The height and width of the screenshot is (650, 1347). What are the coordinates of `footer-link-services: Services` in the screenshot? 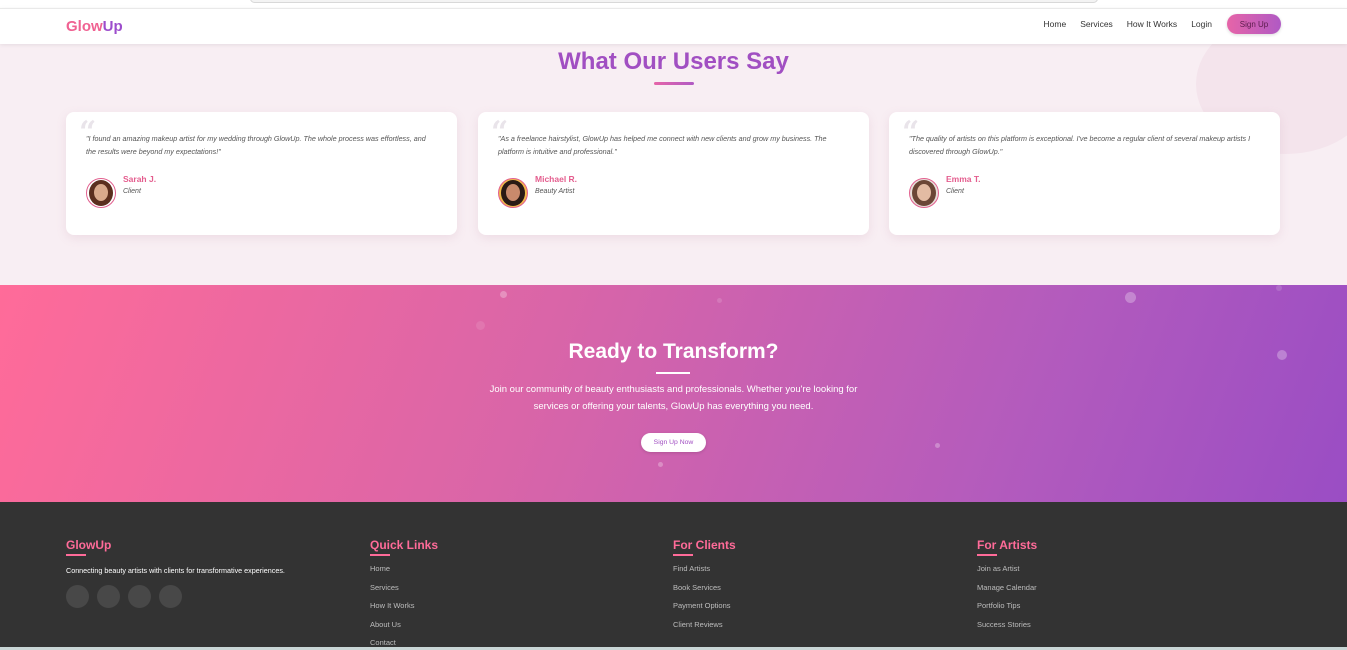 It's located at (404, 592).